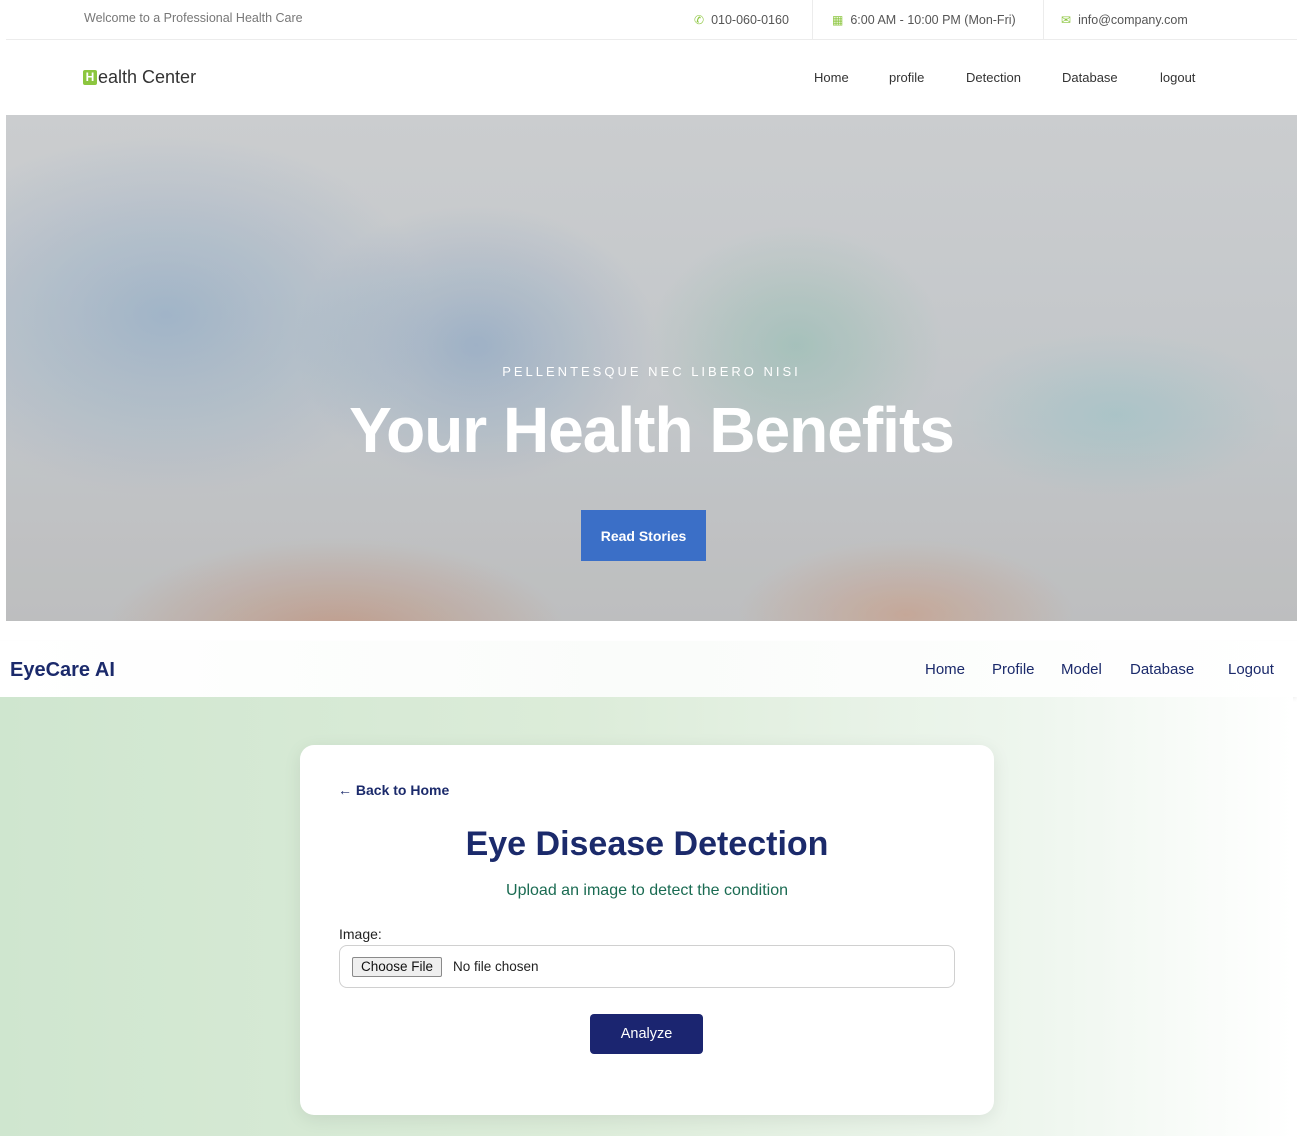 The image size is (1297, 1136). I want to click on mail-icon: ✉, so click(1066, 20).